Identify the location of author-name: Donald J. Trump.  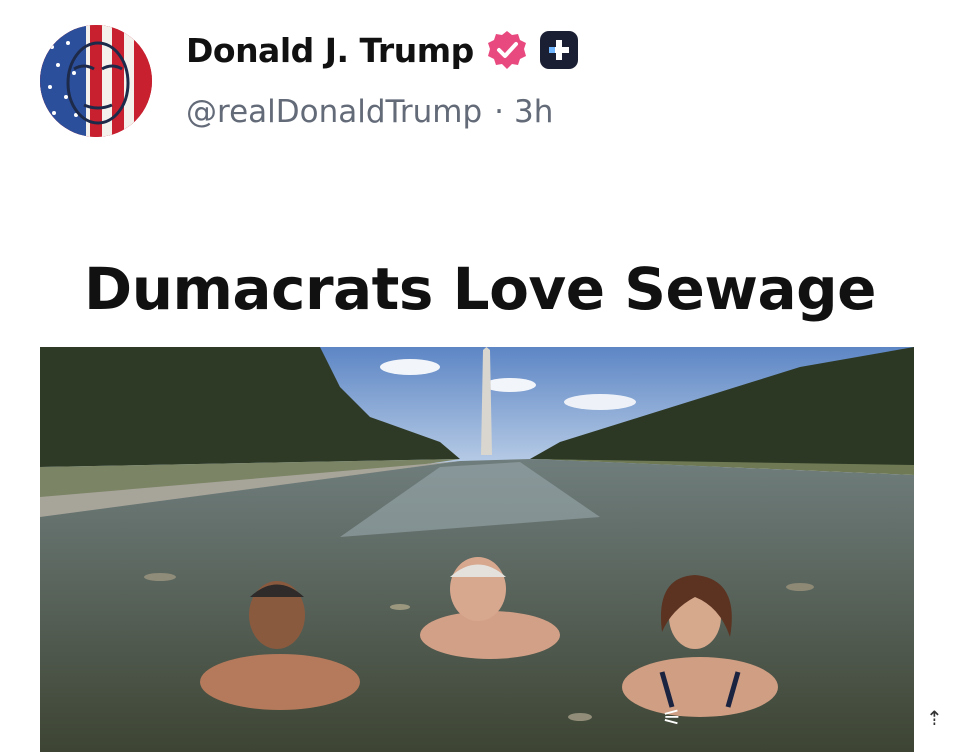
(330, 50).